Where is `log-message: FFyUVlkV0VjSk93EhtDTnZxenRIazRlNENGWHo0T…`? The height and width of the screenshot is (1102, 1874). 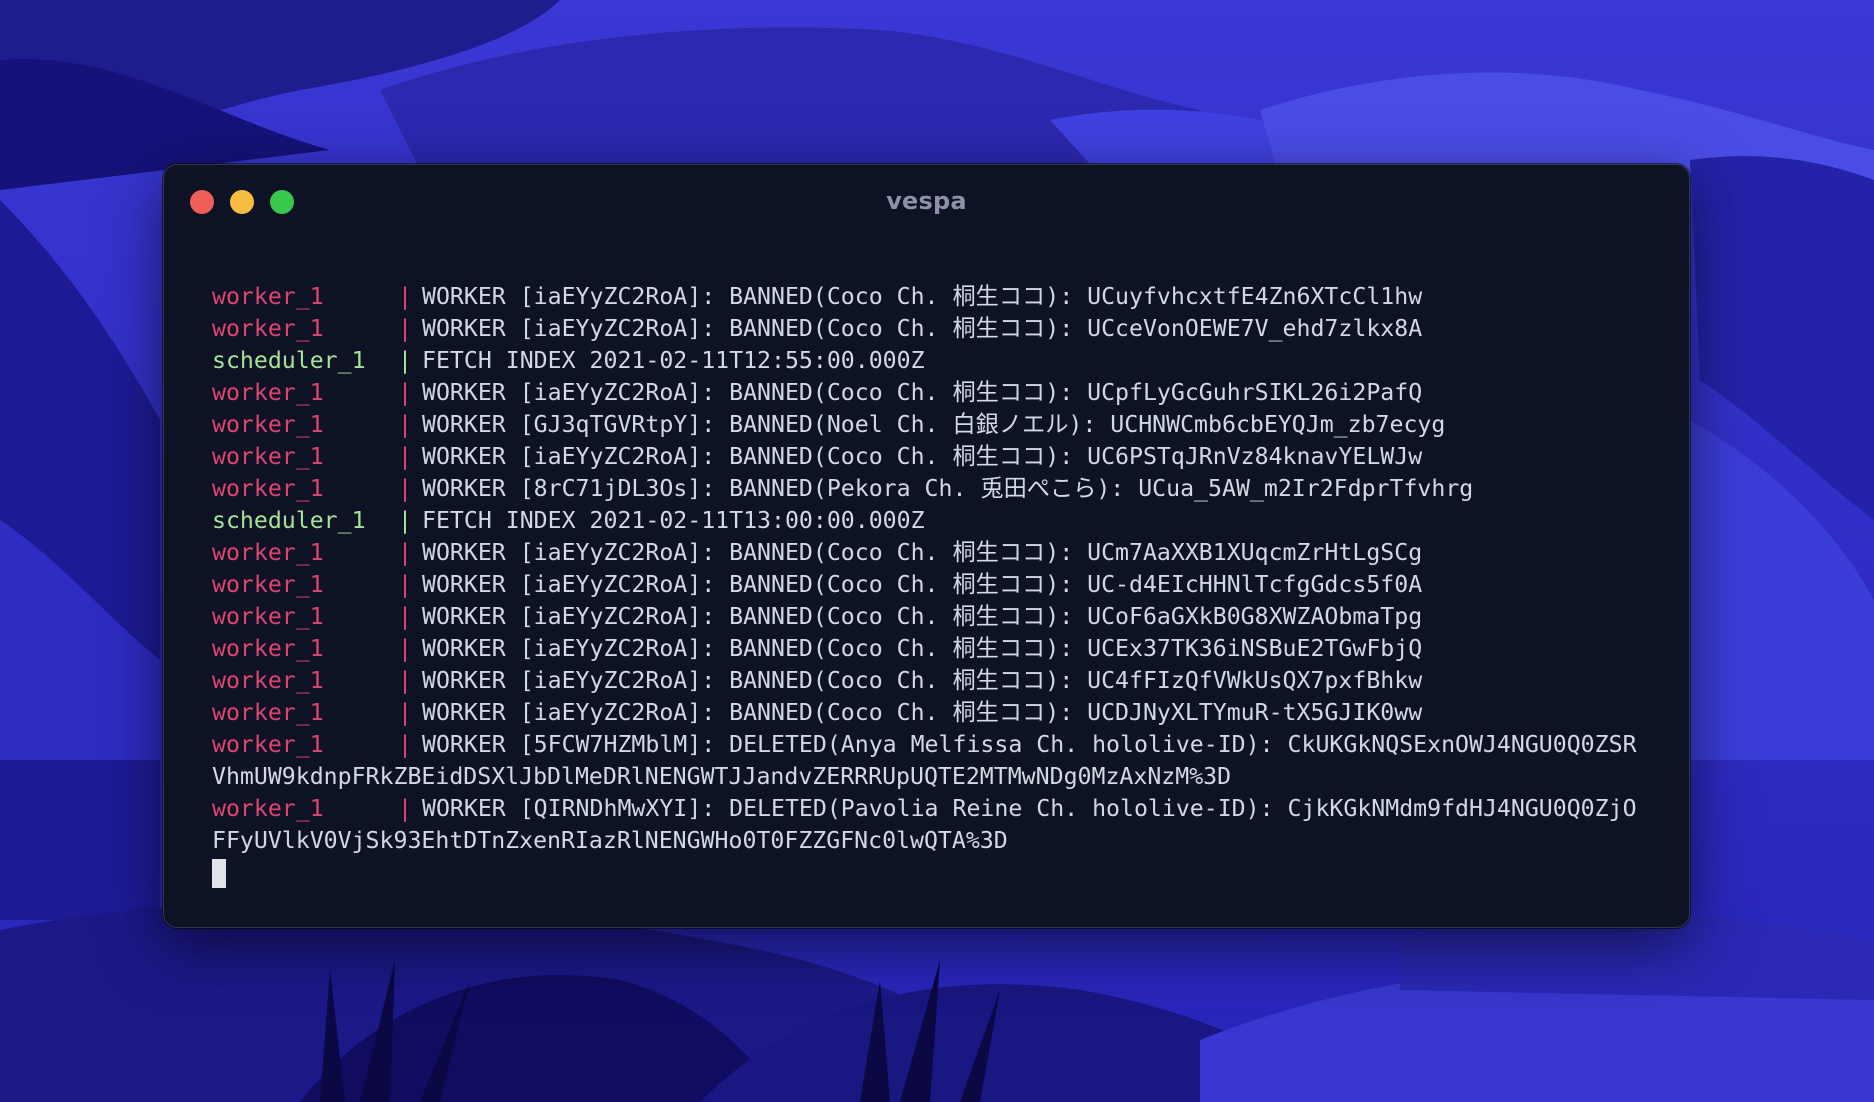 log-message: FFyUVlkV0VjSk93EhtDTnZxenRIazRlNENGWHo0T… is located at coordinates (610, 840).